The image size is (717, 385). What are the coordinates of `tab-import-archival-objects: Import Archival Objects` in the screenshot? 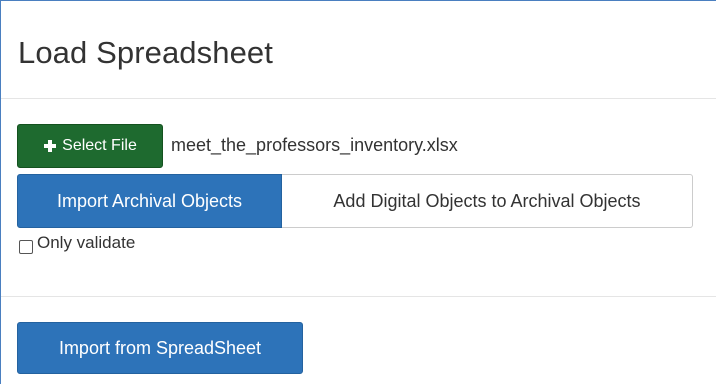 It's located at (149, 201).